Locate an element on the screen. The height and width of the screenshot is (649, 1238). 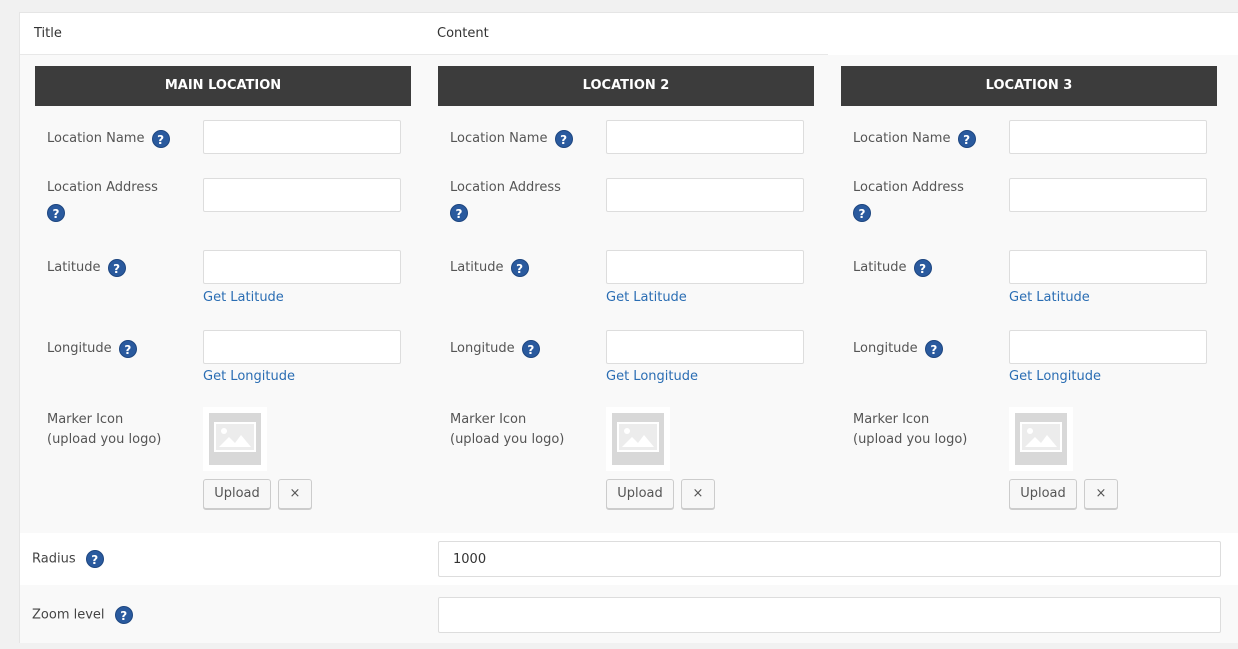
location-heading: MAIN LOCATION is located at coordinates (223, 86).